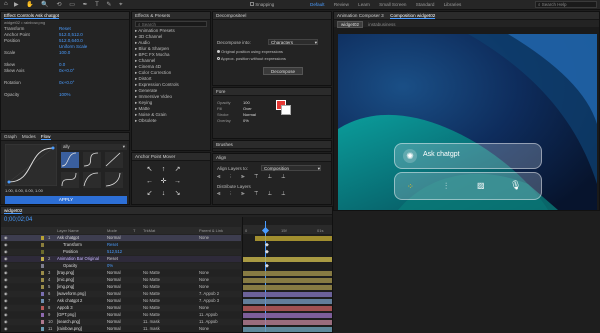 Image resolution: width=600 pixels, height=333 pixels. What do you see at coordinates (446, 186) in the screenshot?
I see `waveform-icon: ⫶` at bounding box center [446, 186].